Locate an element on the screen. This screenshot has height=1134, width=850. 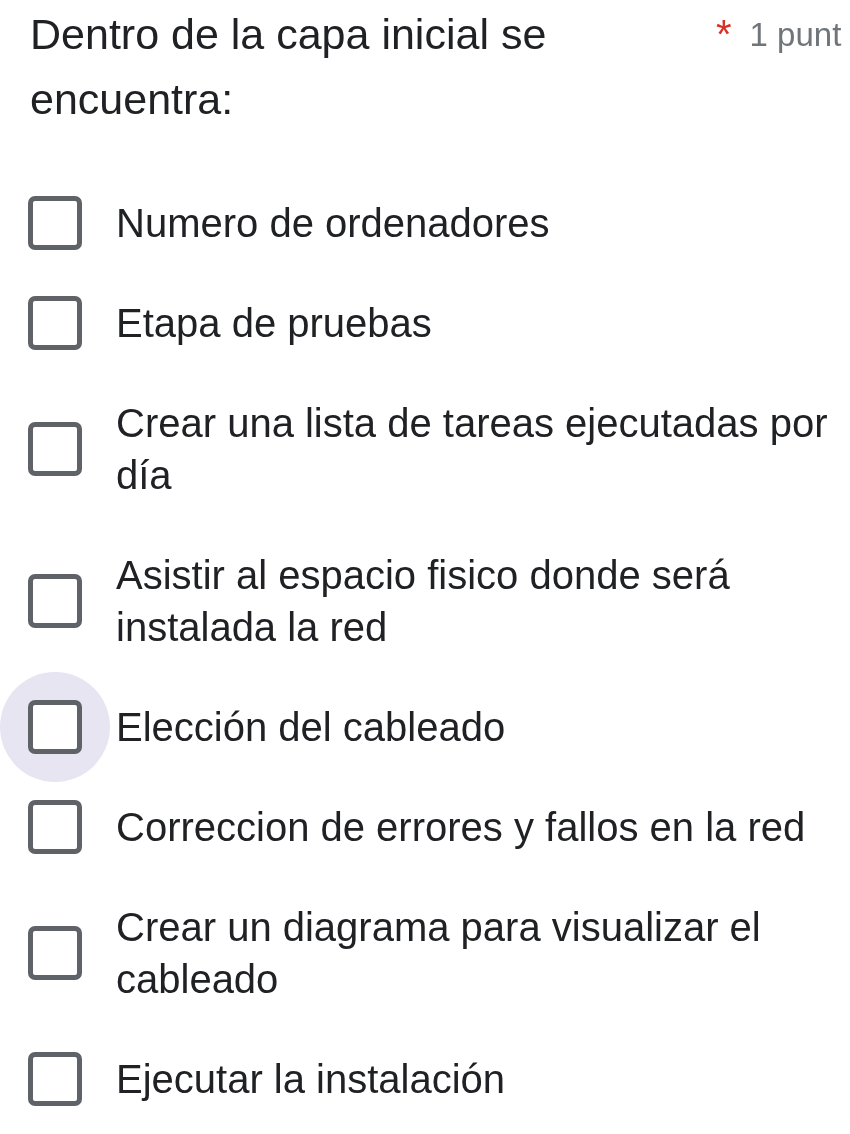
option-label: Correccion de errores y fallos en la red is located at coordinates (461, 827).